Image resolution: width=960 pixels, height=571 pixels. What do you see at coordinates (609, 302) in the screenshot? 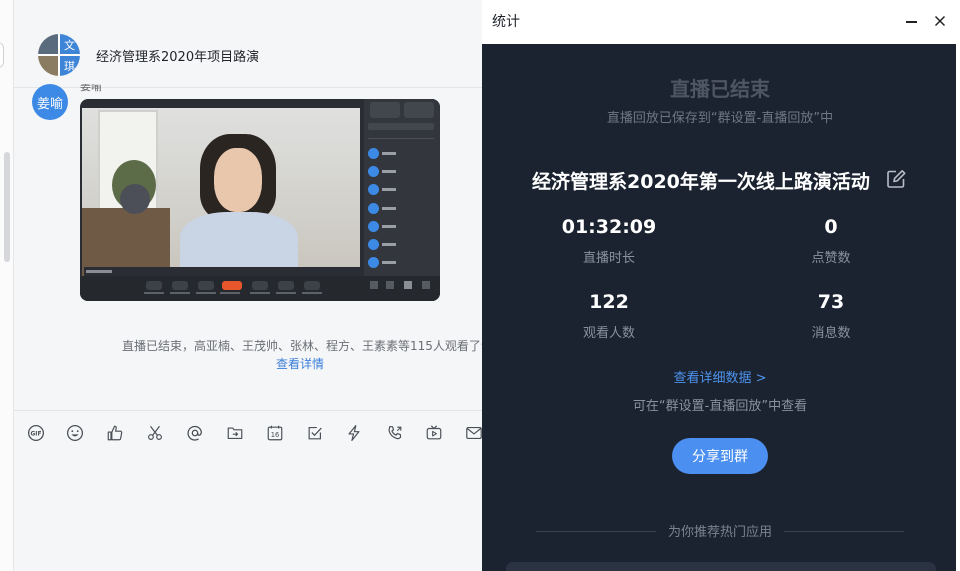
I see `stat-value: 122` at bounding box center [609, 302].